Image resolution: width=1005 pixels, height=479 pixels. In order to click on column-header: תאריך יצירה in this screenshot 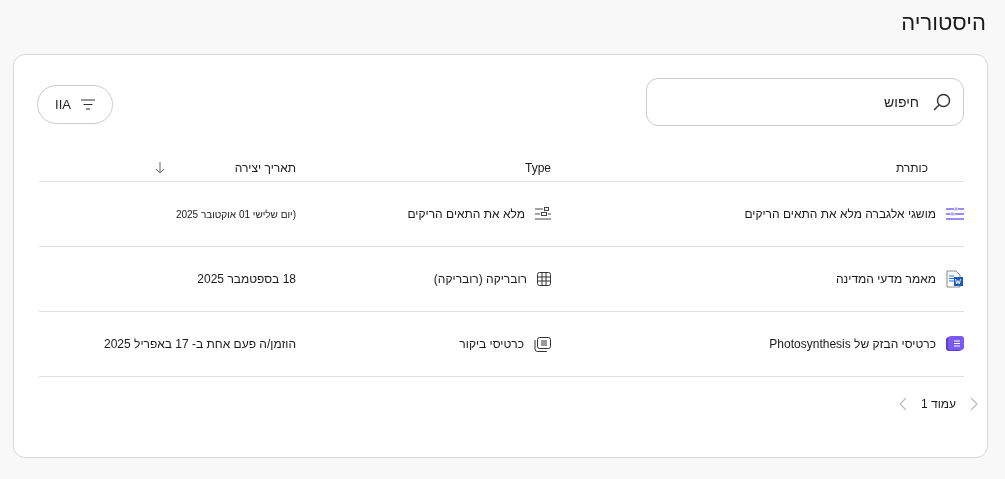, I will do `click(265, 167)`.